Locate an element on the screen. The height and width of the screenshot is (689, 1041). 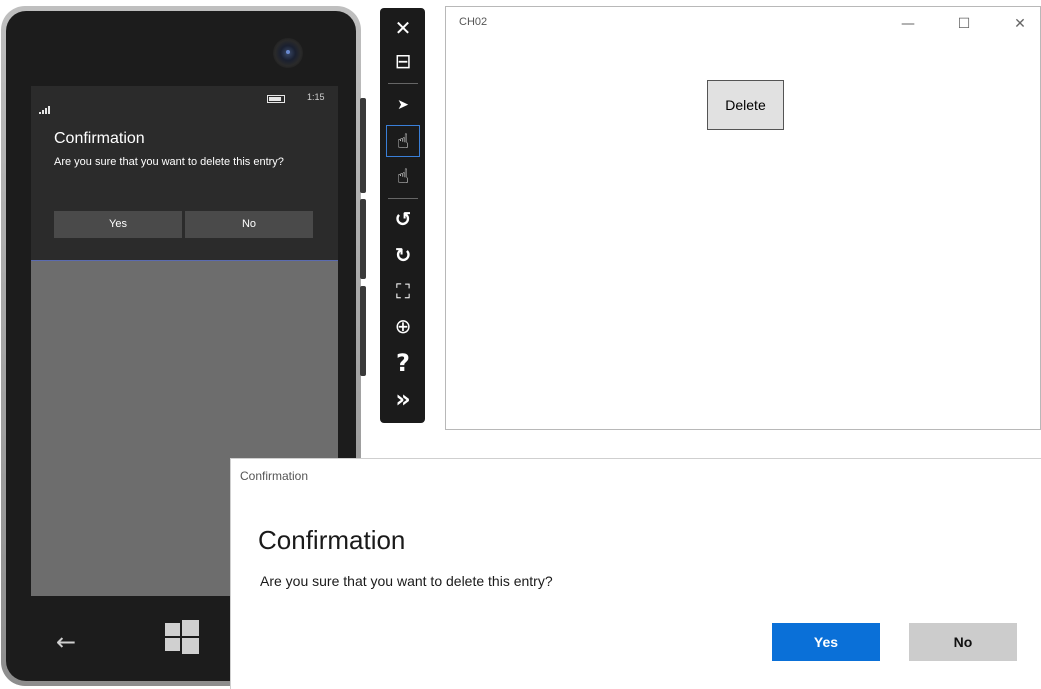
close-window-icon: ✕ is located at coordinates (1019, 24).